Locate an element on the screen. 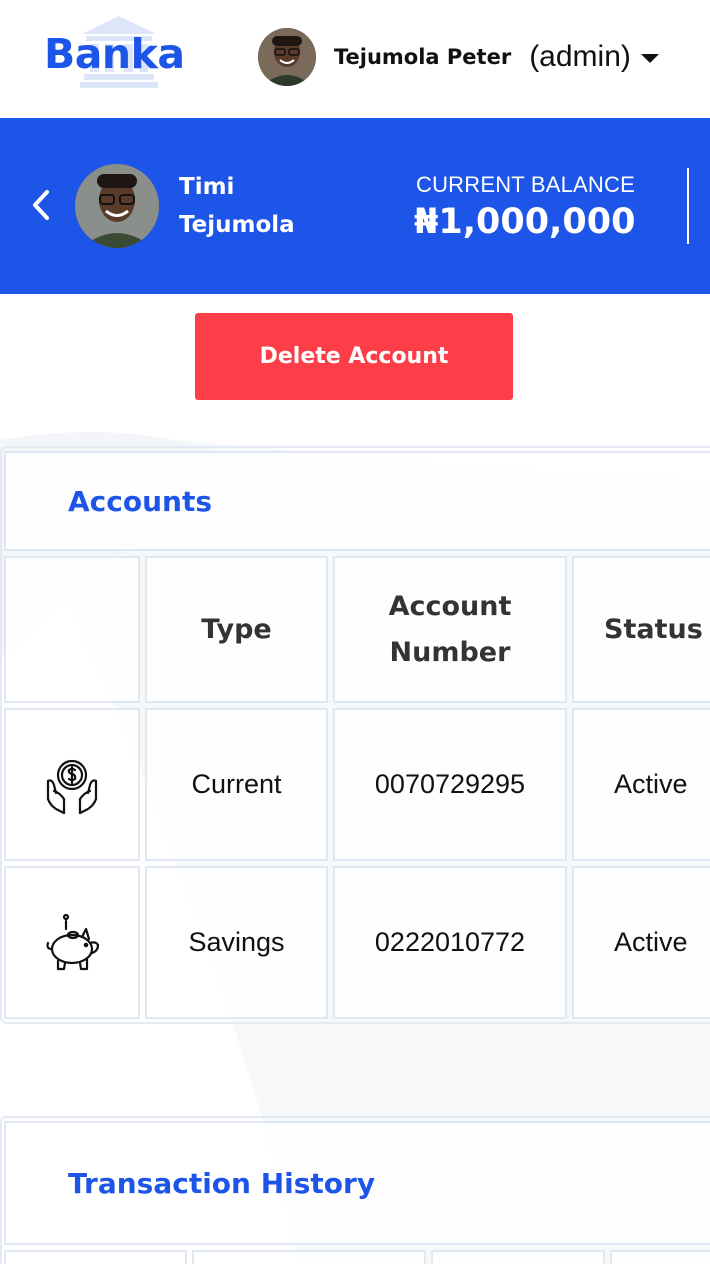 The height and width of the screenshot is (1264, 710). account-type: Current is located at coordinates (236, 784).